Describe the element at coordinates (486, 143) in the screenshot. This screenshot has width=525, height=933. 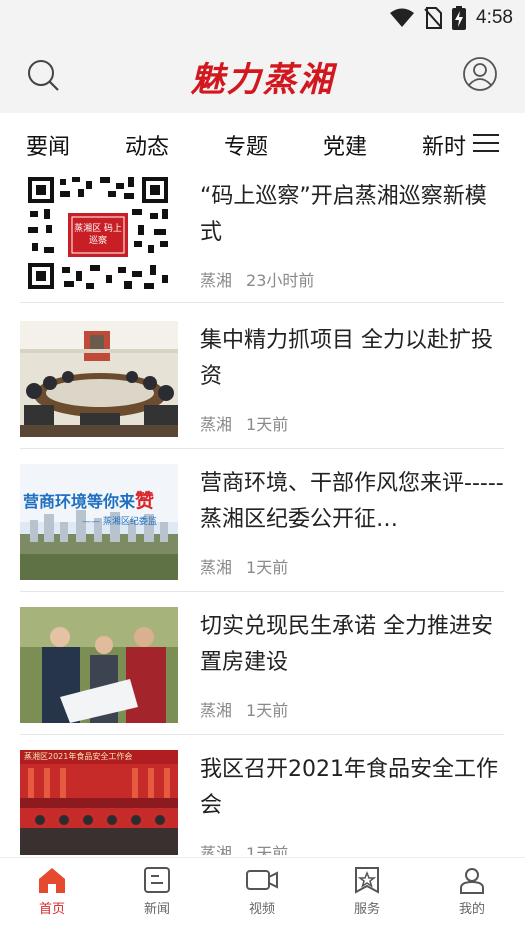
I see `menu-icon` at that location.